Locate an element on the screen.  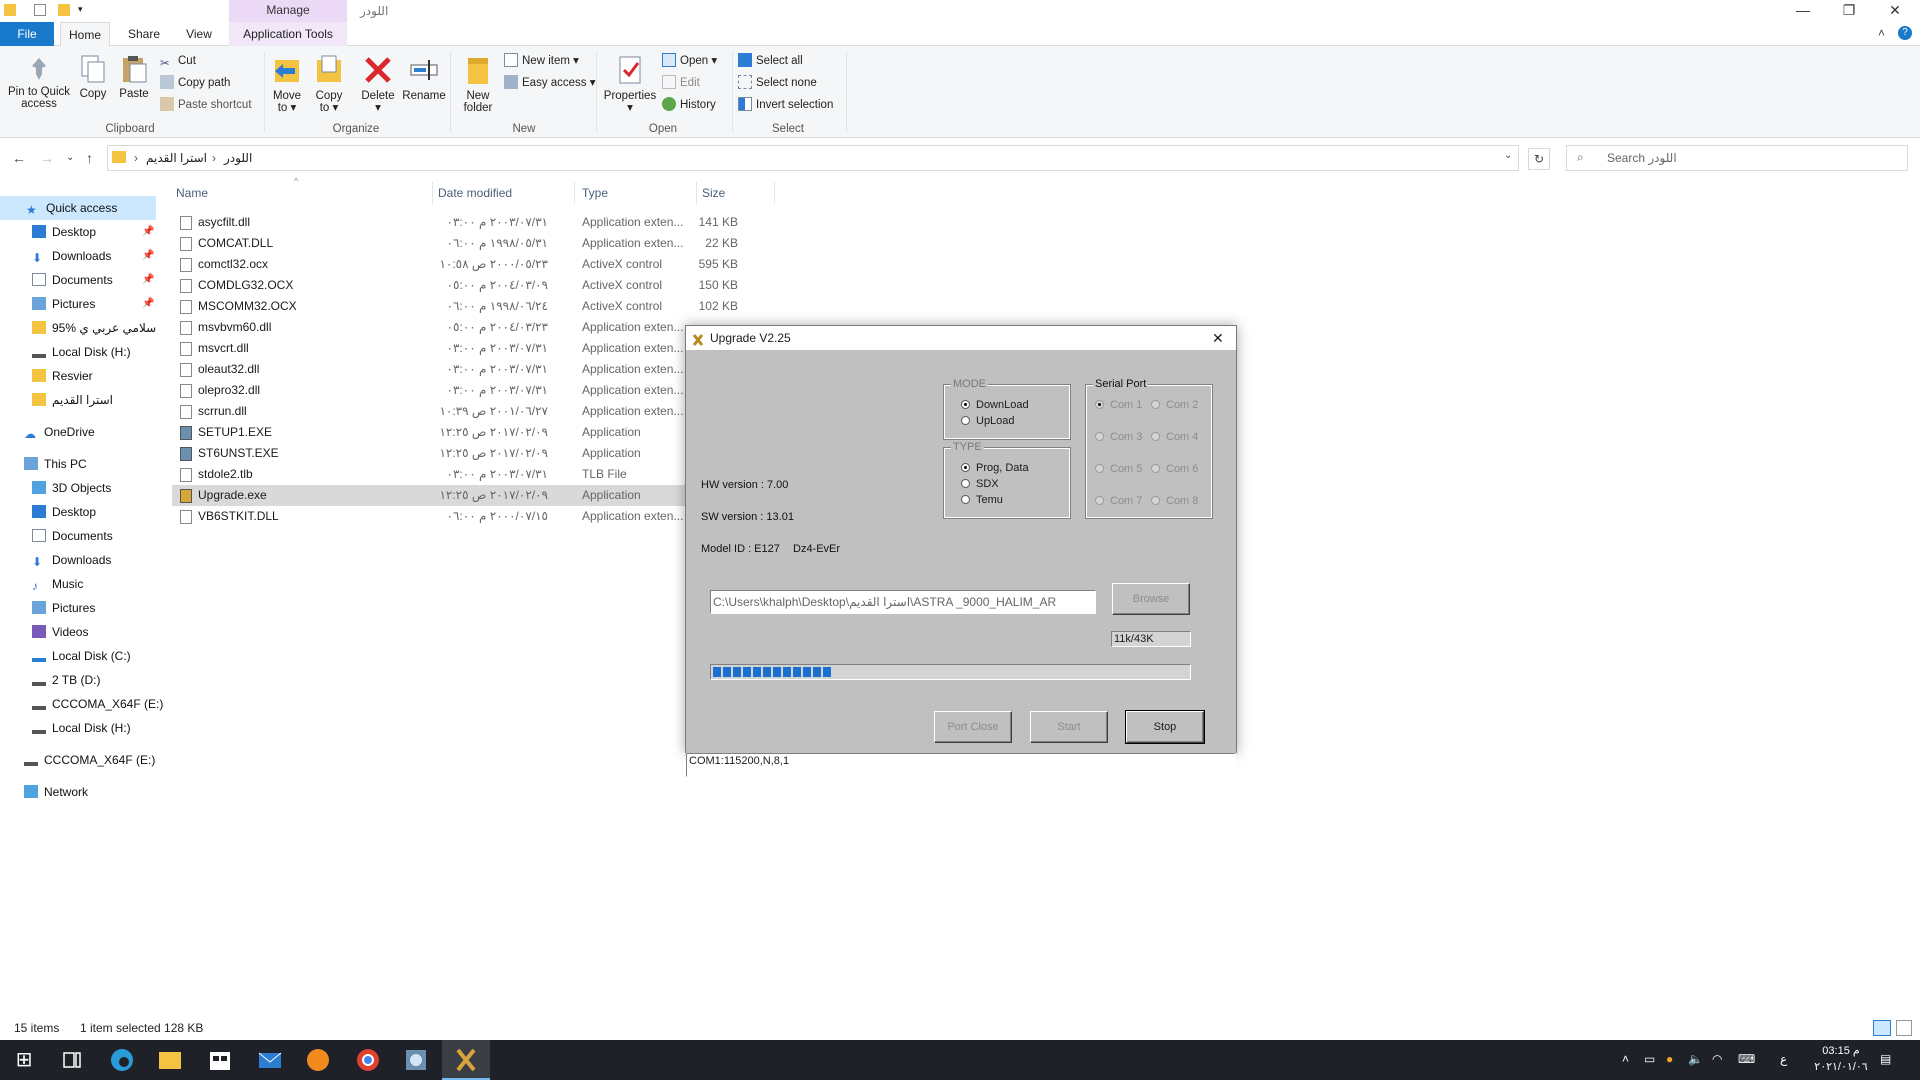
file-row: ST6UNST.EXE ٢٠١٧/٠٢/٠٩ ص ١٢:٢٥ Application is located at coordinates (432, 453).